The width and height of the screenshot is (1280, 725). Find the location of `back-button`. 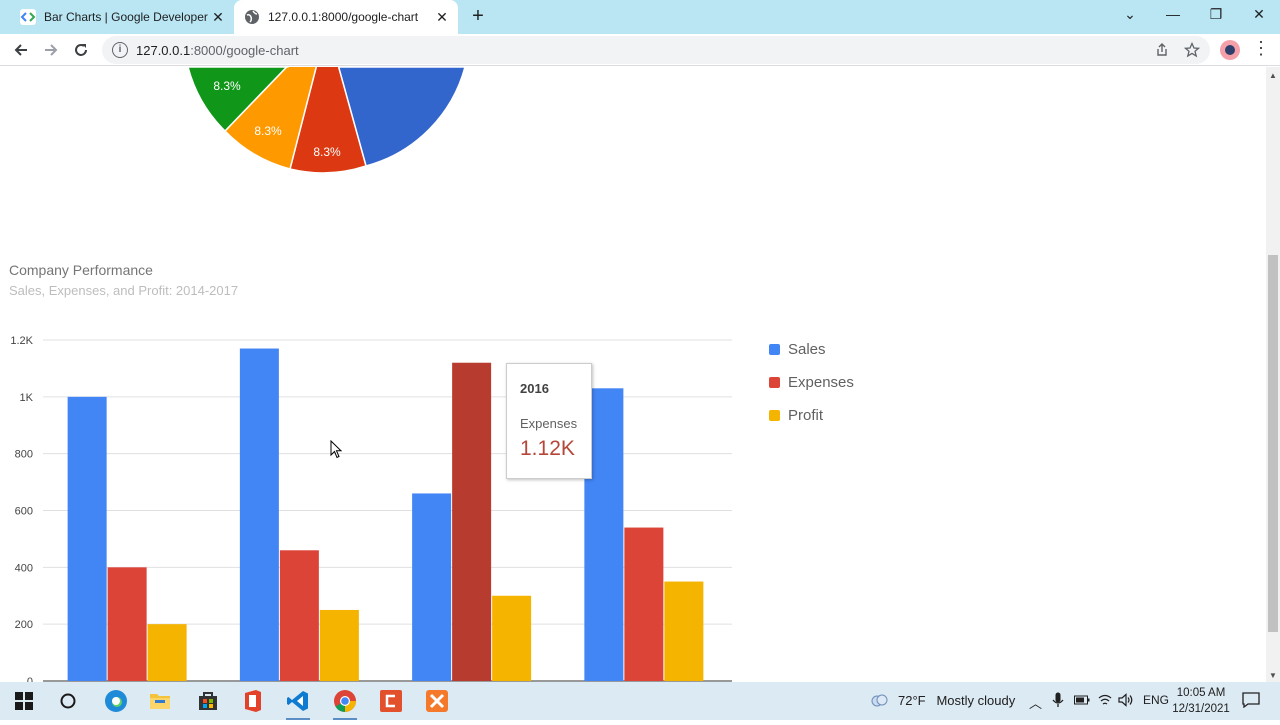

back-button is located at coordinates (21, 50).